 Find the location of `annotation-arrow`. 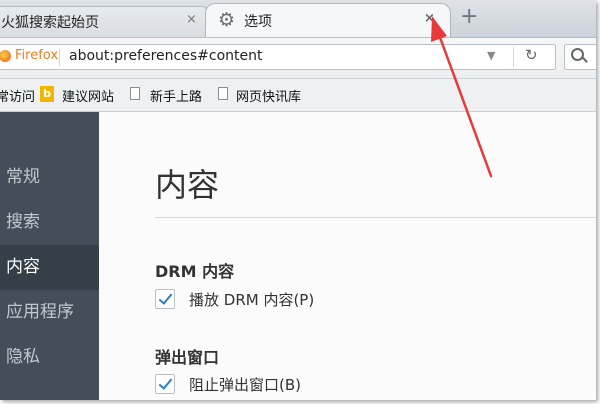

annotation-arrow is located at coordinates (462, 97).